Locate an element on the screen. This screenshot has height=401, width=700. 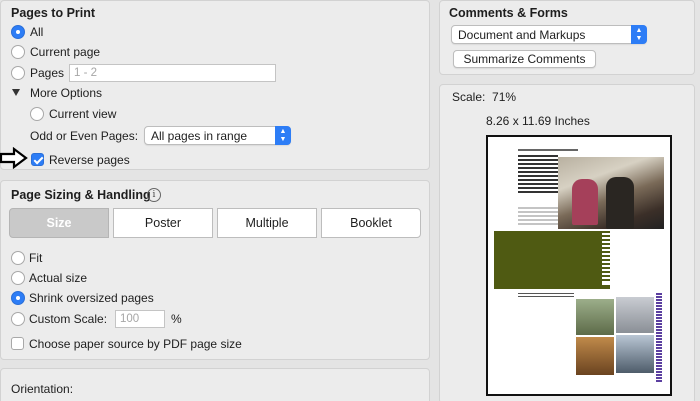
preview-olive-banner is located at coordinates (548, 258).